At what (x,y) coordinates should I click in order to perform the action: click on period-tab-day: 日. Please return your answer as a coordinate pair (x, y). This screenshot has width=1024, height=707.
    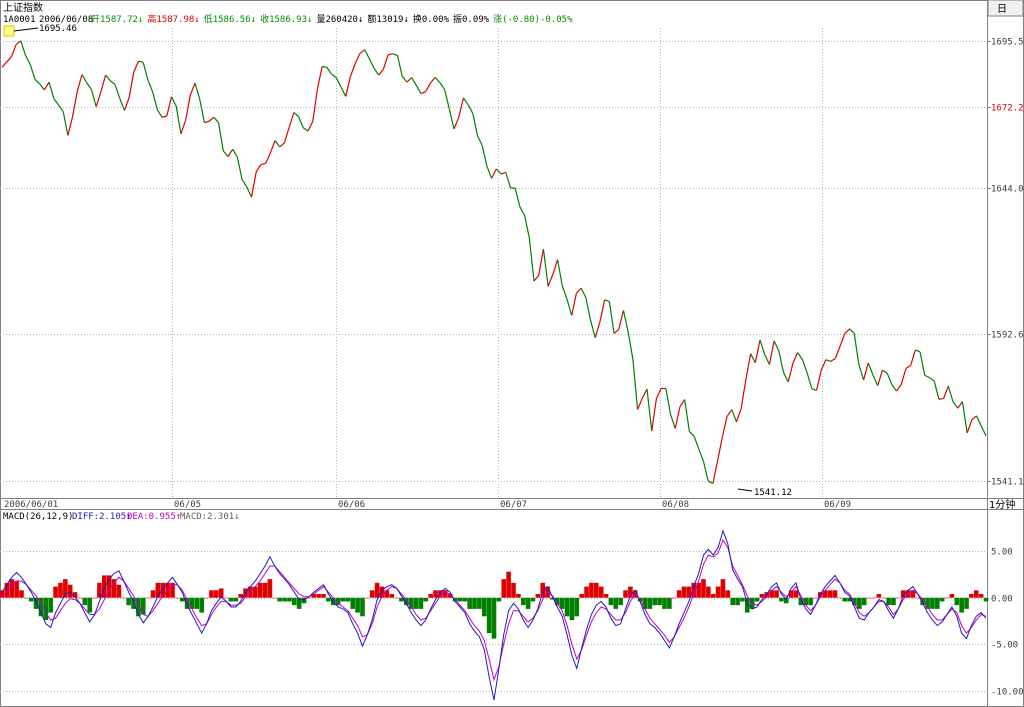
    Looking at the image, I should click on (1002, 9).